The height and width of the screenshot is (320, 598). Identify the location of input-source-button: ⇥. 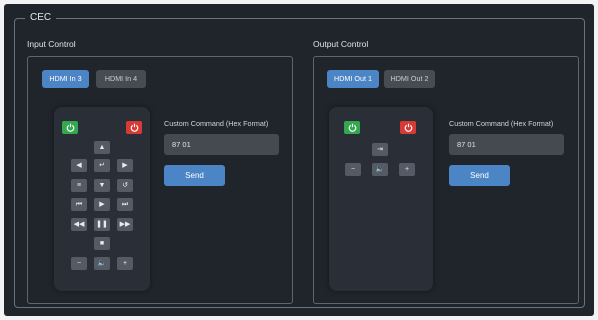
(380, 149).